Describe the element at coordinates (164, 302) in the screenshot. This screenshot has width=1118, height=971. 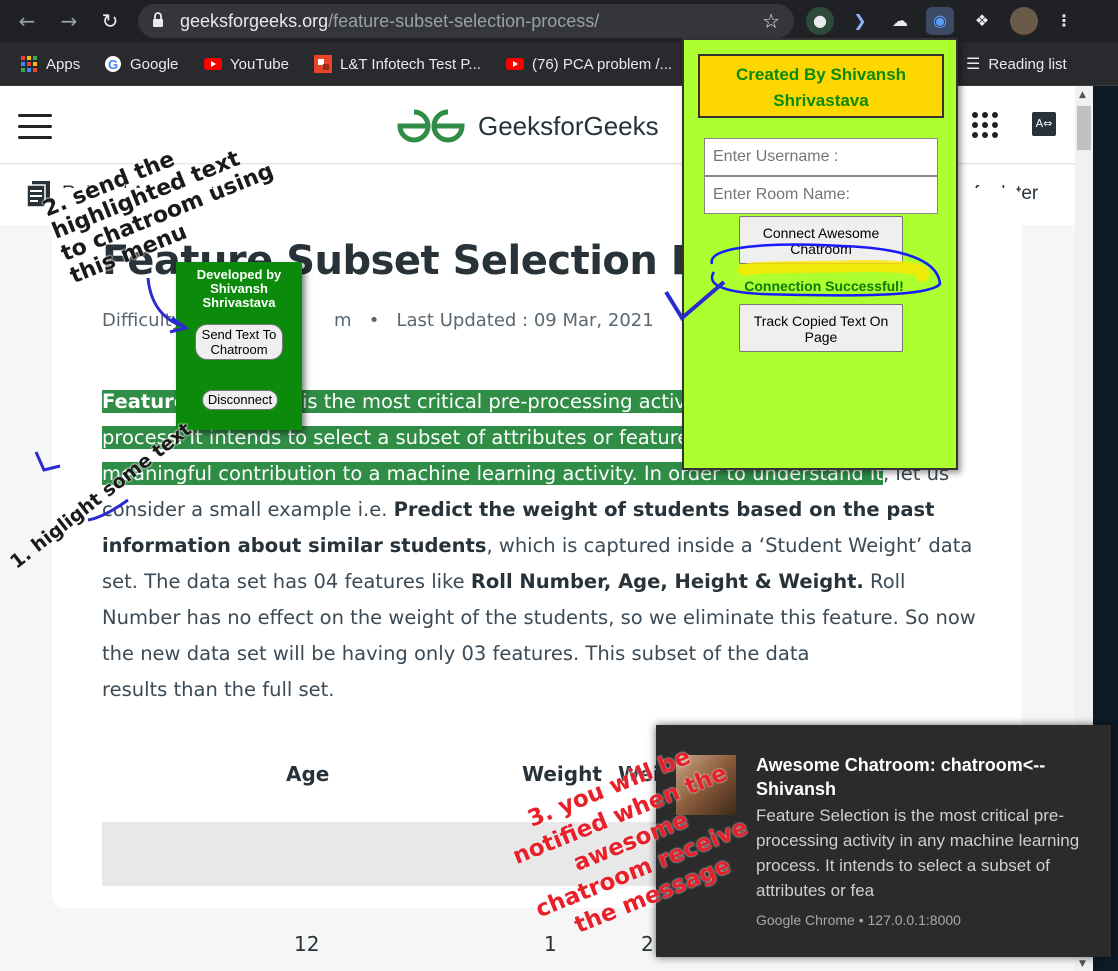
I see `arrow-to-menu` at that location.